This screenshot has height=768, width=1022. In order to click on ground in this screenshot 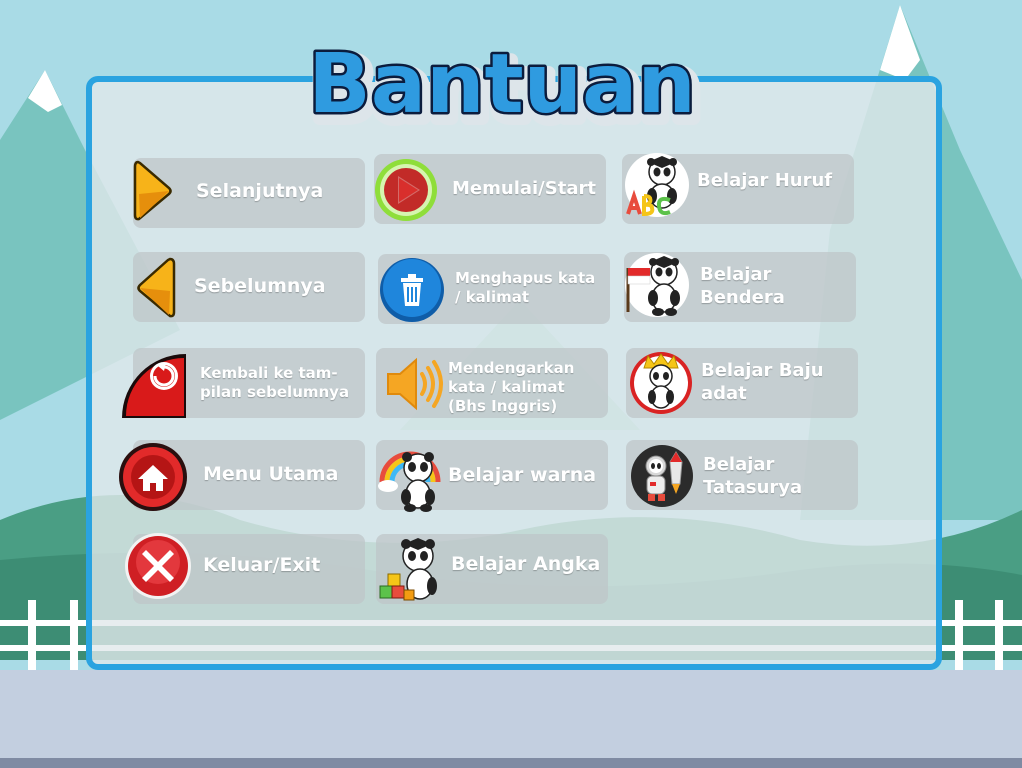, I will do `click(511, 719)`.